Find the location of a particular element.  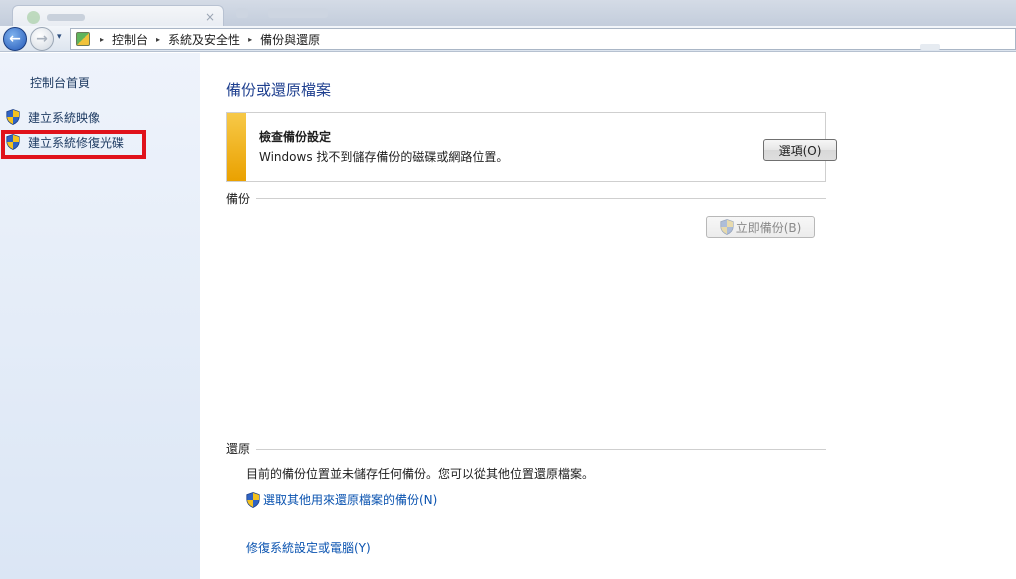

arrow-left-icon: ← is located at coordinates (15, 39).